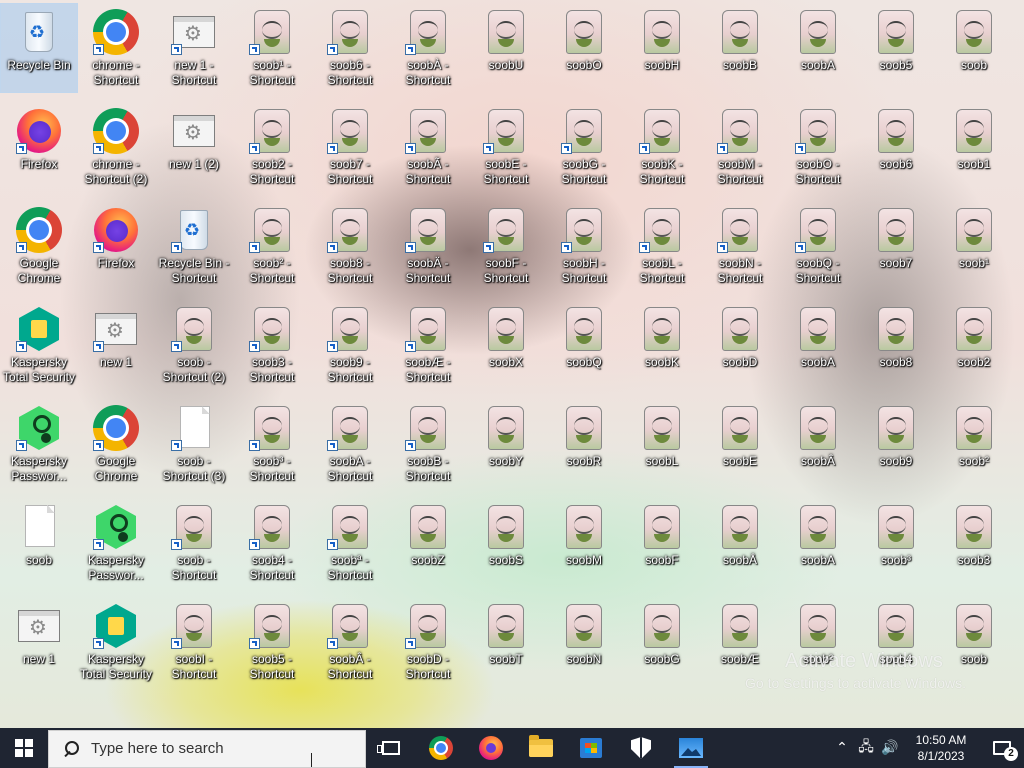  Describe the element at coordinates (194, 345) in the screenshot. I see `desktop-icon: soob - Shortcut (2)` at that location.